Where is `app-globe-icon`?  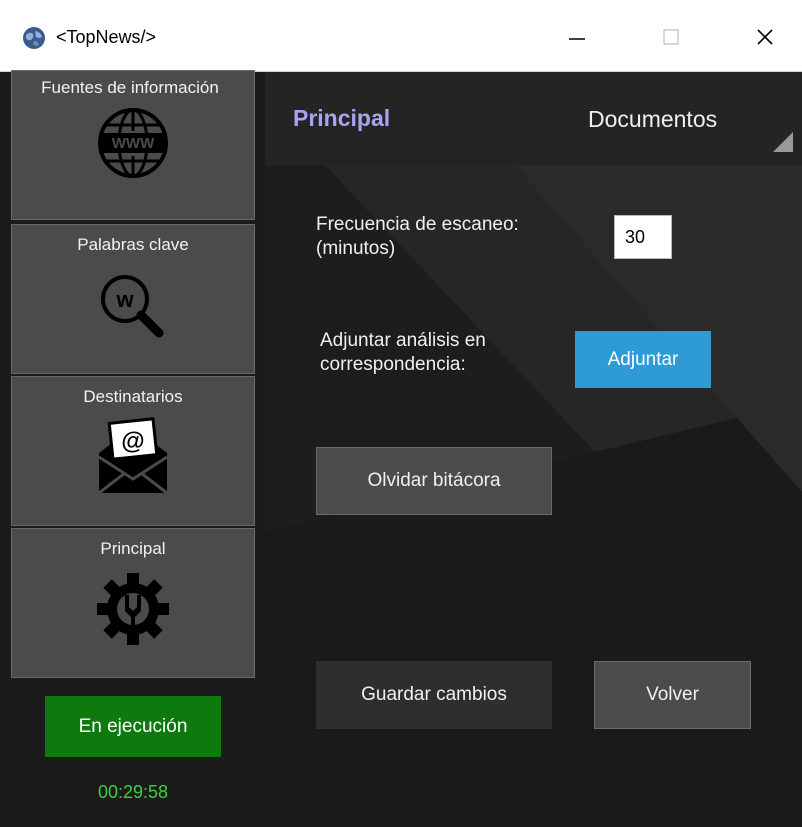
app-globe-icon is located at coordinates (34, 38).